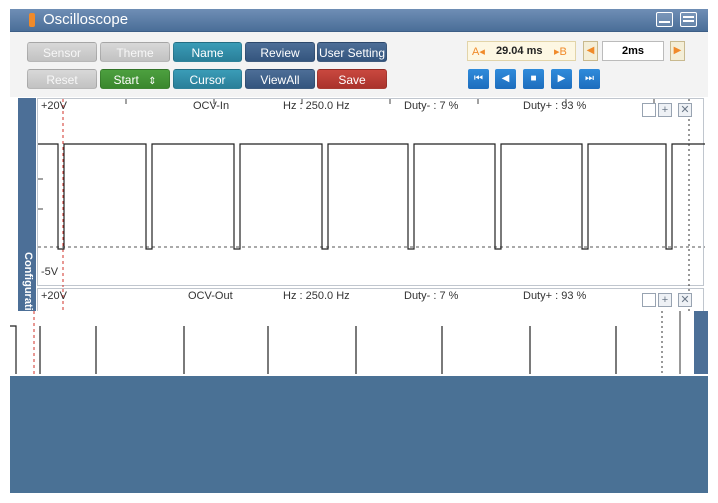 This screenshot has height=503, width=718. What do you see at coordinates (62, 52) in the screenshot?
I see `sensor-button: Sensor` at bounding box center [62, 52].